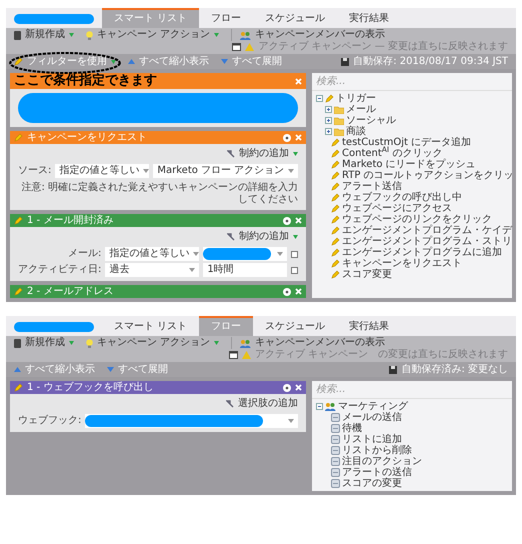  I want to click on tree-item: スコア変更, so click(367, 274).